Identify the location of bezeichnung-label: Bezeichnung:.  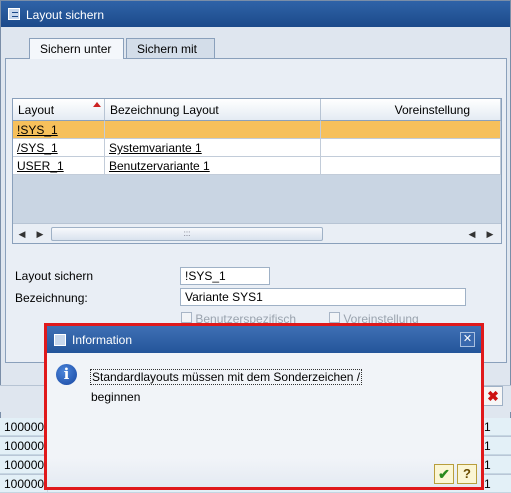
(51, 298).